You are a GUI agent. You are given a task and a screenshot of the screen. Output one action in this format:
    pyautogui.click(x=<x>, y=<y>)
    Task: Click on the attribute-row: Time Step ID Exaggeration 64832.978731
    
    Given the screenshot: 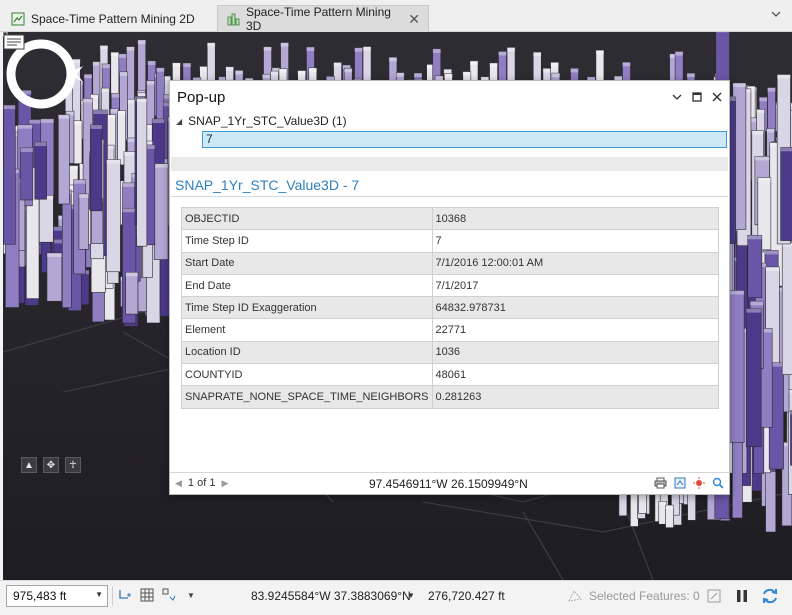 What is the action you would take?
    pyautogui.click(x=450, y=308)
    